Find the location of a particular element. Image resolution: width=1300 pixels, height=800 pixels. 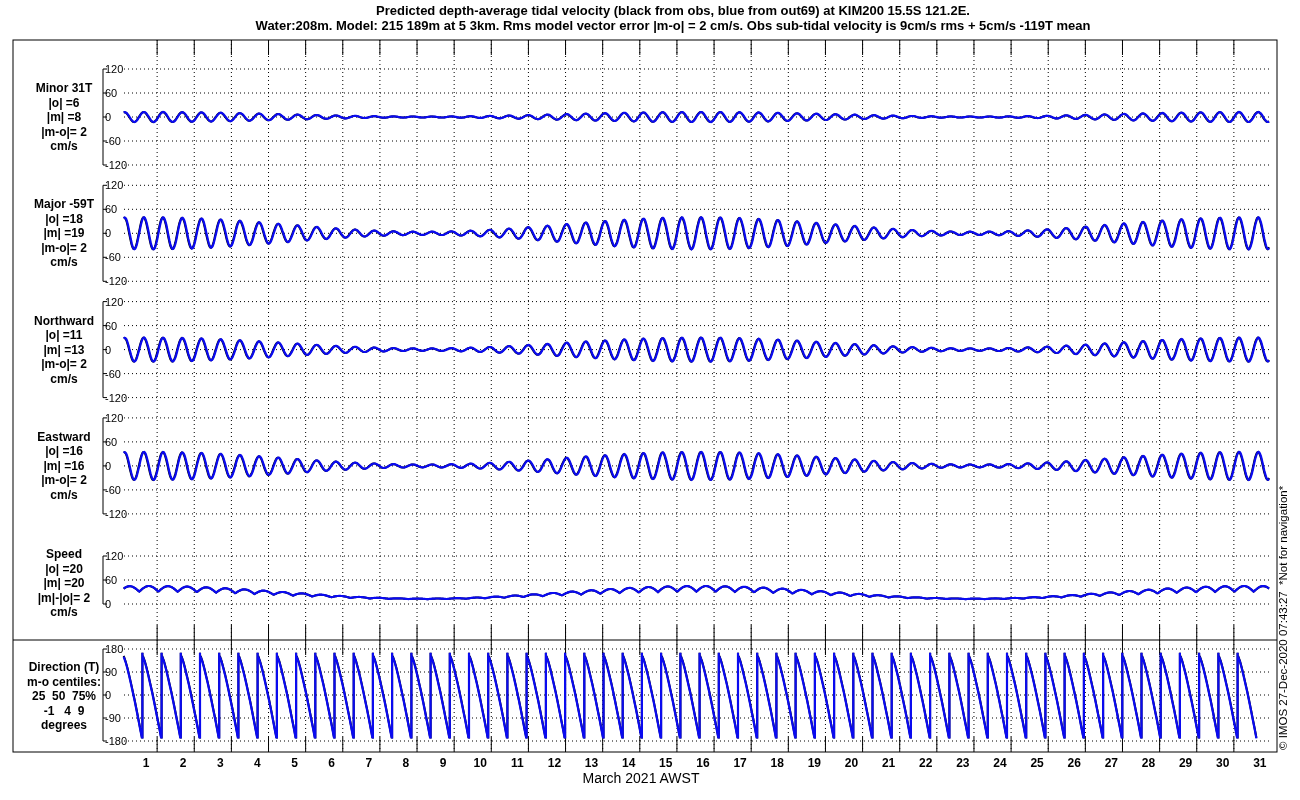

x-tick-label: 8 is located at coordinates (406, 763).